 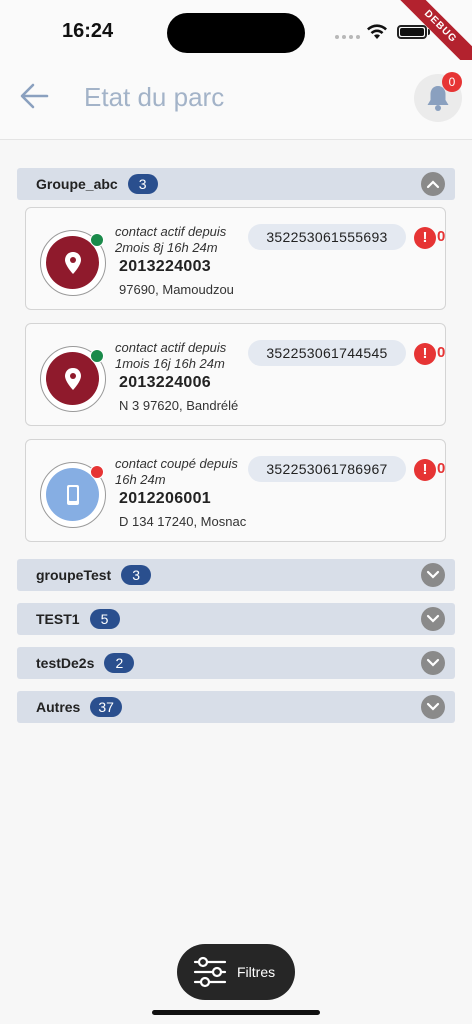 I want to click on device-address: D 134 17240, Mosnac, so click(x=183, y=521).